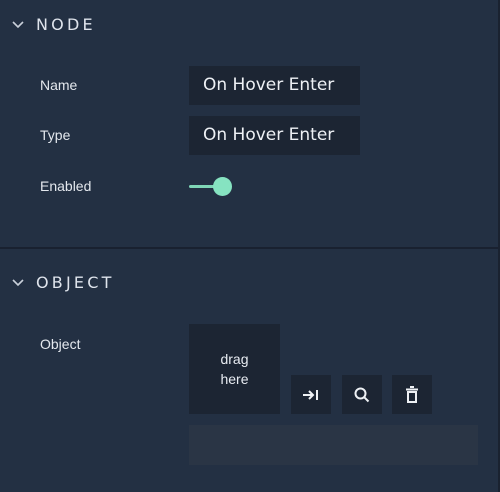  What do you see at coordinates (60, 344) in the screenshot?
I see `object-label: Object` at bounding box center [60, 344].